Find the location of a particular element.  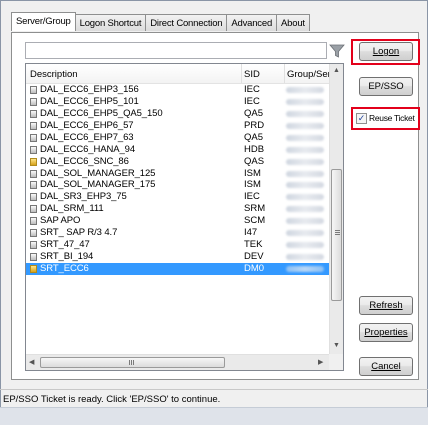

list-item: DAL_ECC6_EHP5_QA5_150 QA5 is located at coordinates (177, 114).